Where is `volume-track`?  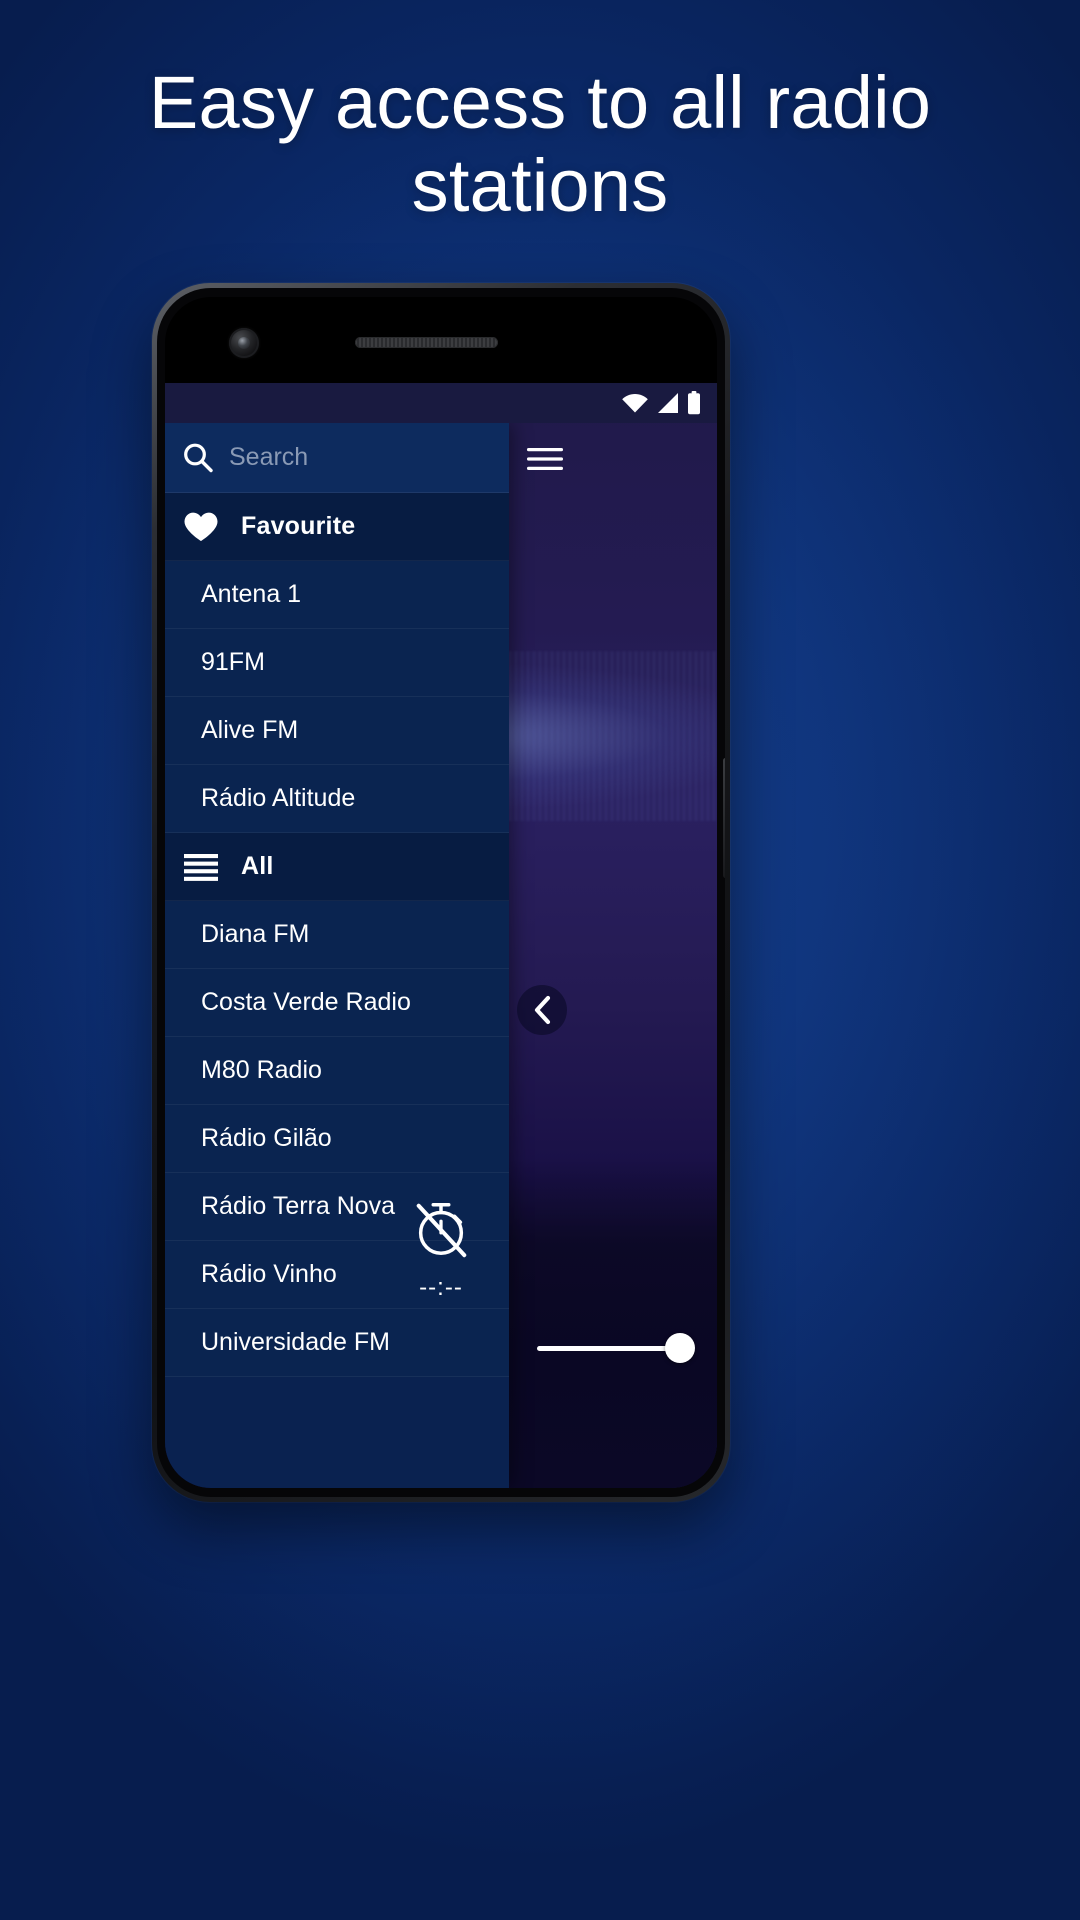
volume-track is located at coordinates (616, 1348).